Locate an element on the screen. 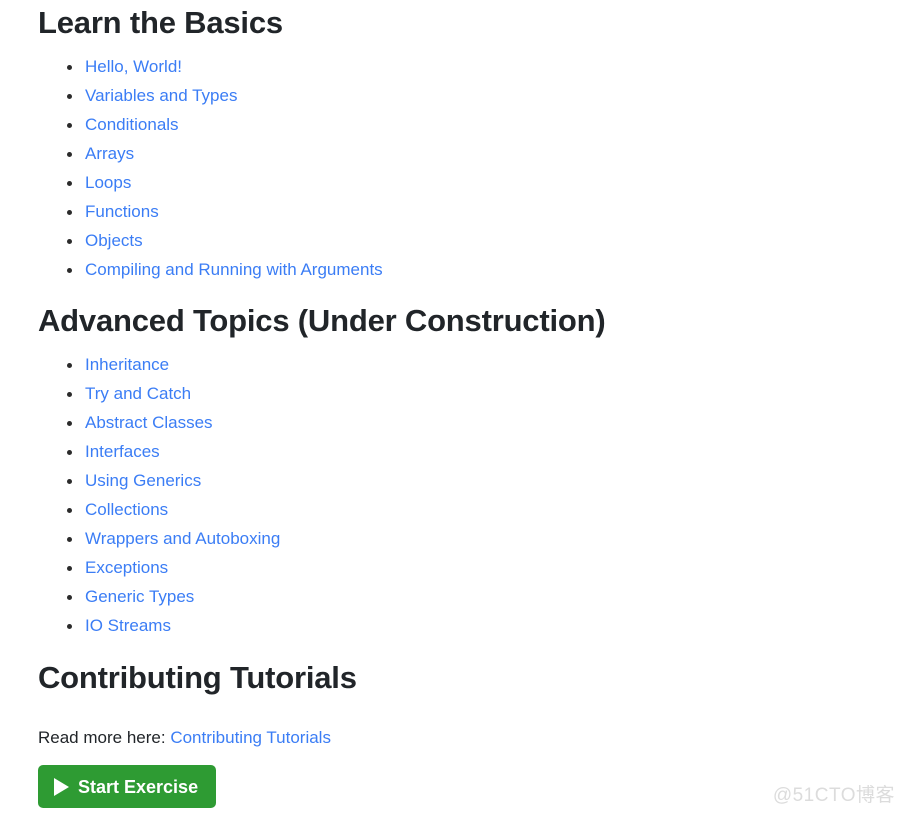  list-item: Arrays is located at coordinates (210, 153).